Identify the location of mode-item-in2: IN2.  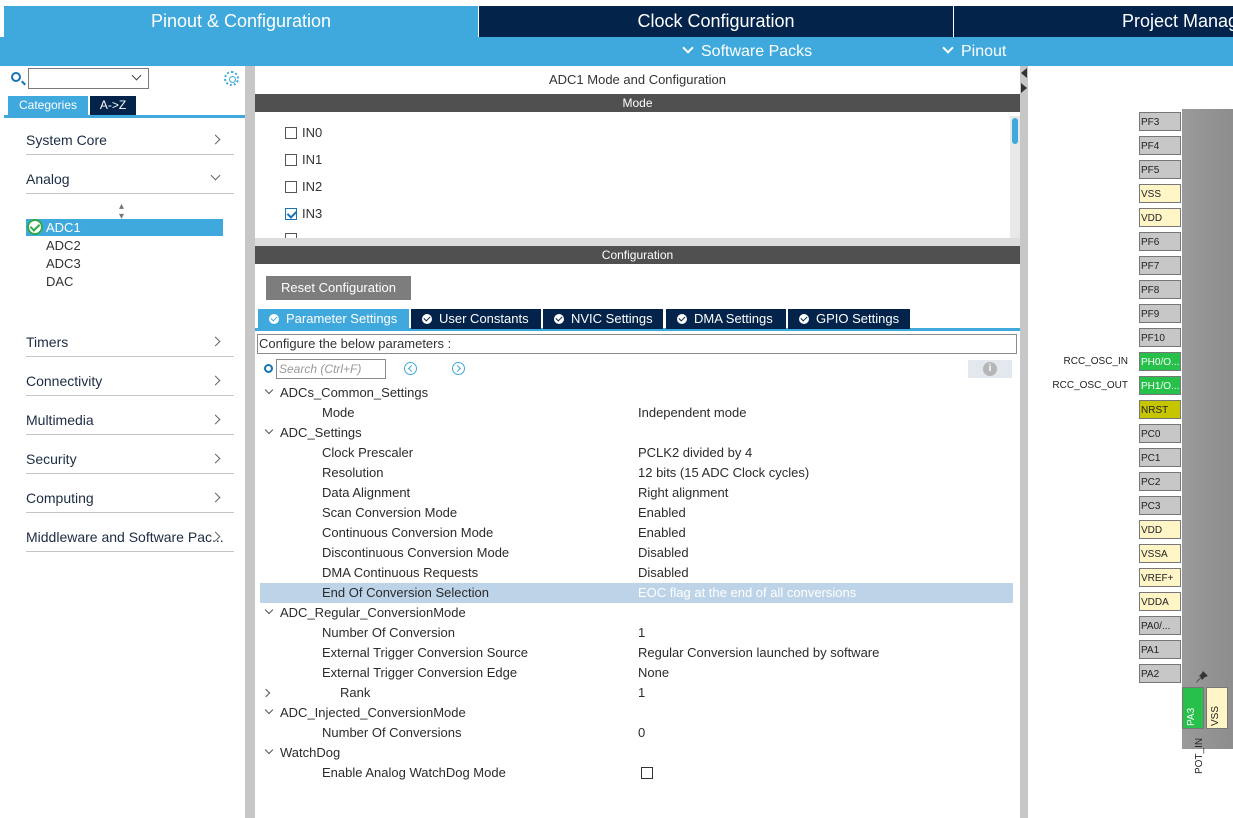
(303, 187).